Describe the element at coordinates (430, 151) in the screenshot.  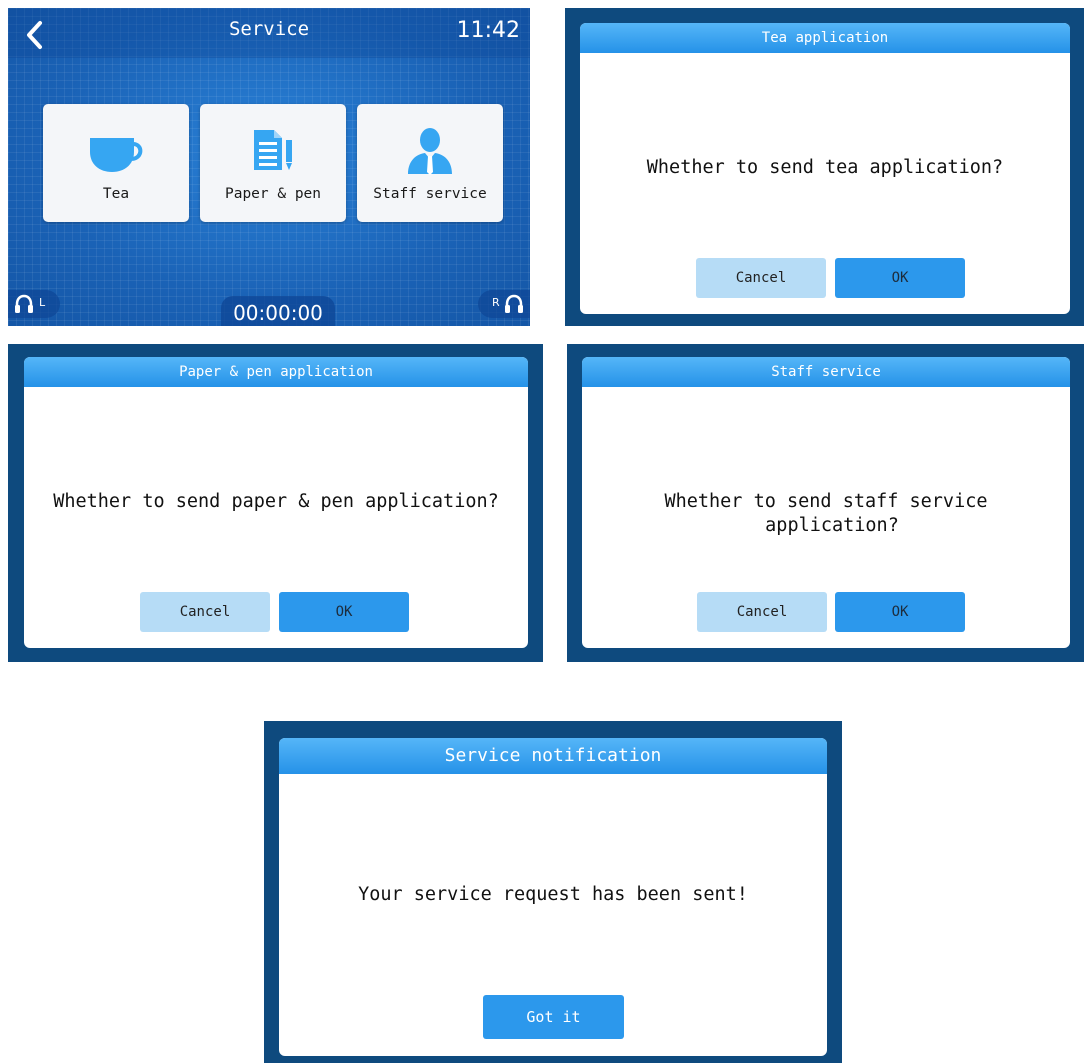
I see `staff-person-icon` at that location.